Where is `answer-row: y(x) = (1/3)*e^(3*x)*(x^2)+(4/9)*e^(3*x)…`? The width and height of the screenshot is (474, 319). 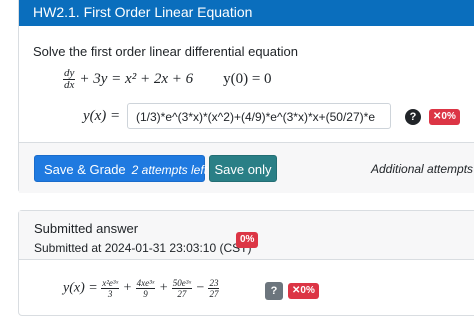
answer-row: y(x) = (1/3)*e^(3*x)*(x^2)+(4/9)*e^(3*x)… is located at coordinates (253, 117).